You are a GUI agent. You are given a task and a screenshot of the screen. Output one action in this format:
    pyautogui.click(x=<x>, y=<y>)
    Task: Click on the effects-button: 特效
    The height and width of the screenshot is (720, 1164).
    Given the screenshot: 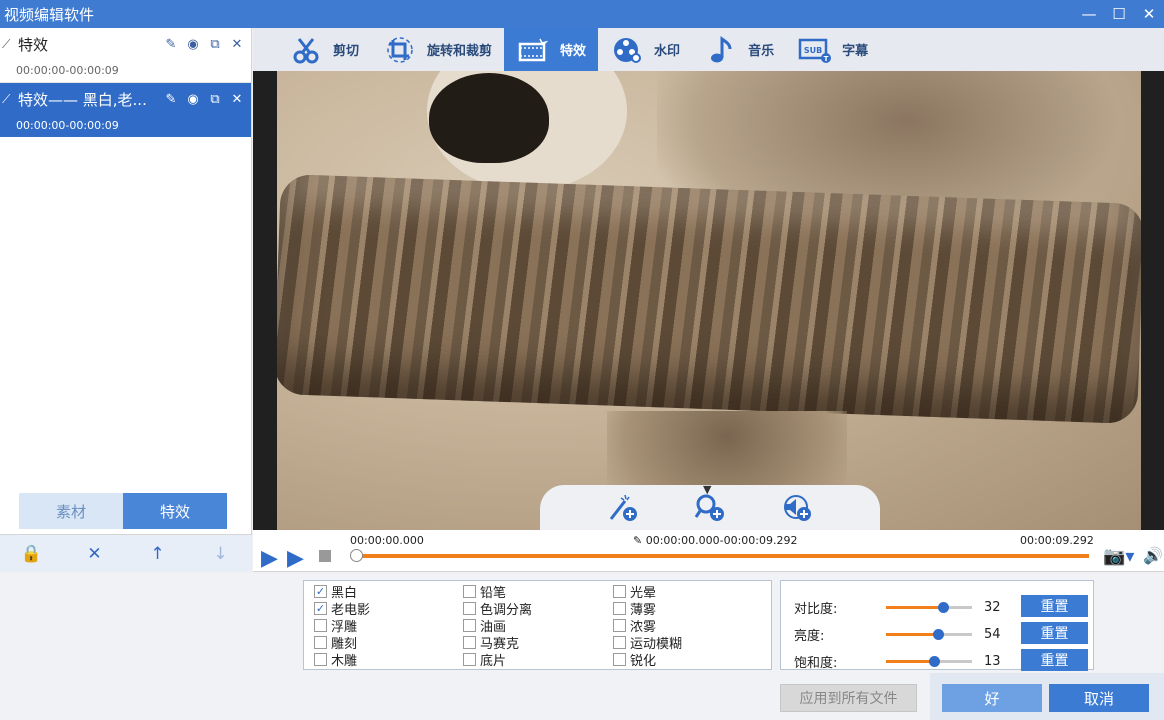 What is the action you would take?
    pyautogui.click(x=551, y=49)
    